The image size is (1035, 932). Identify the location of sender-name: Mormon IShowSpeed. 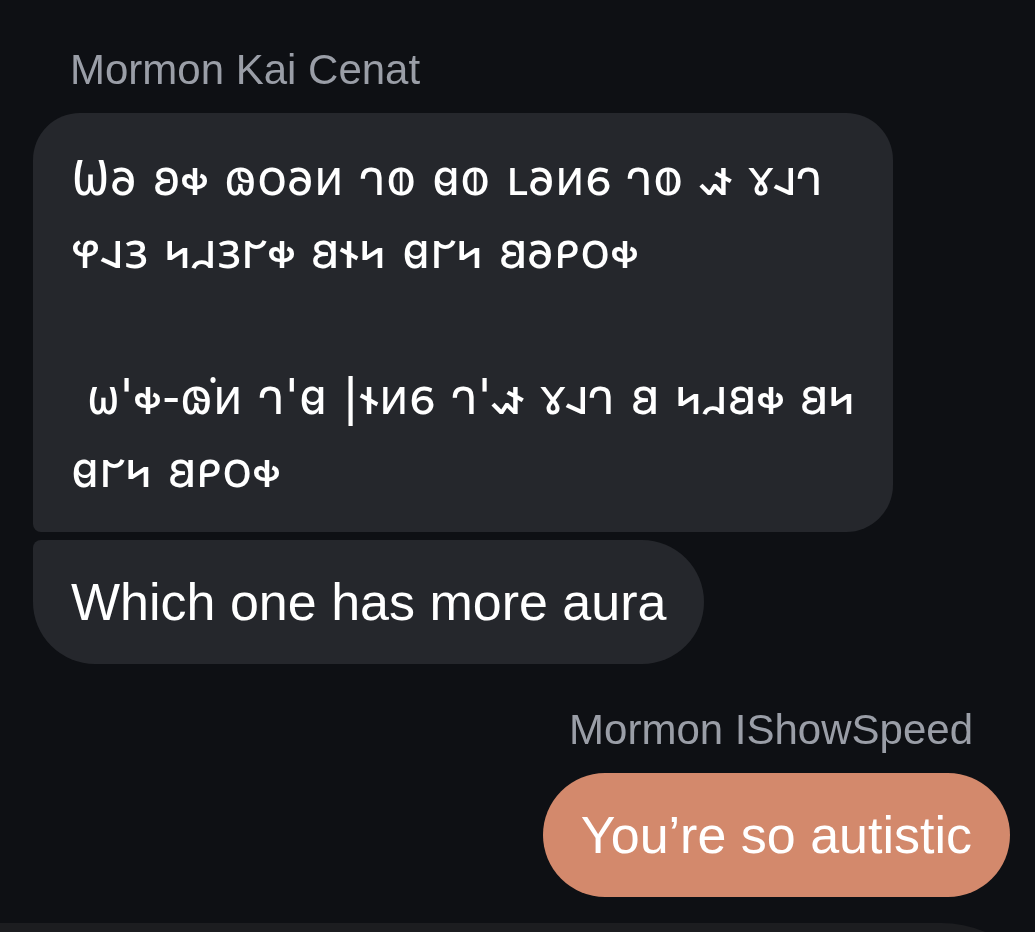
(771, 730).